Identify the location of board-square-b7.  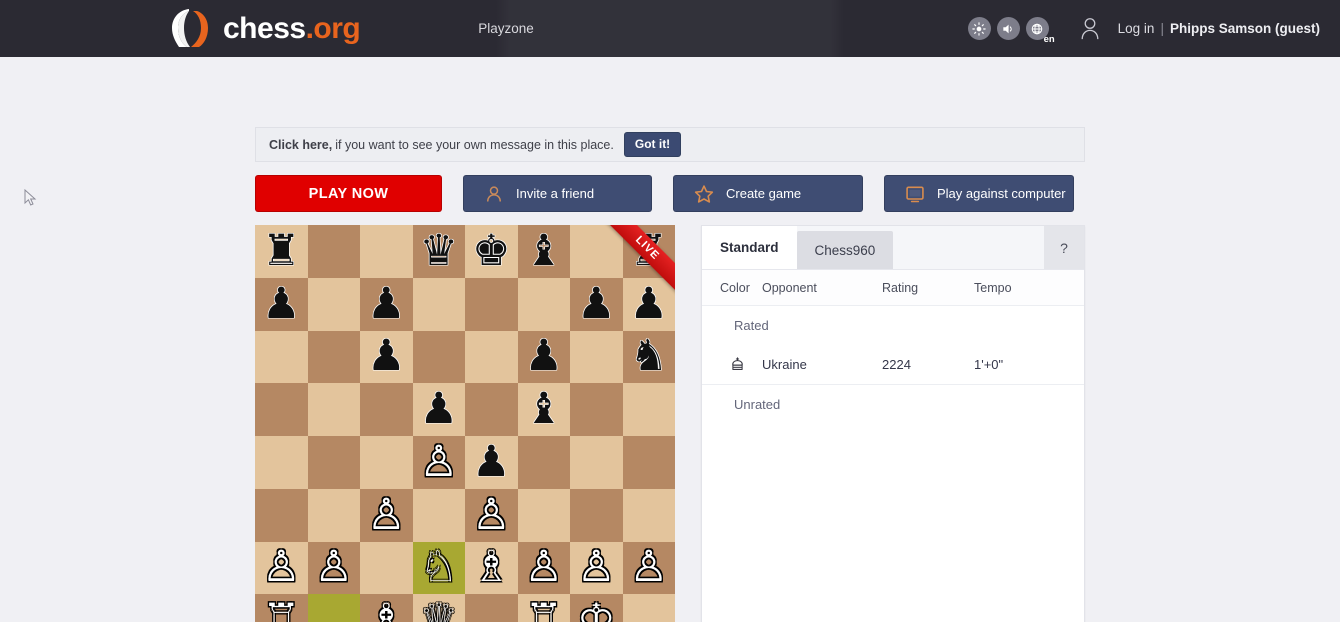
(333, 304).